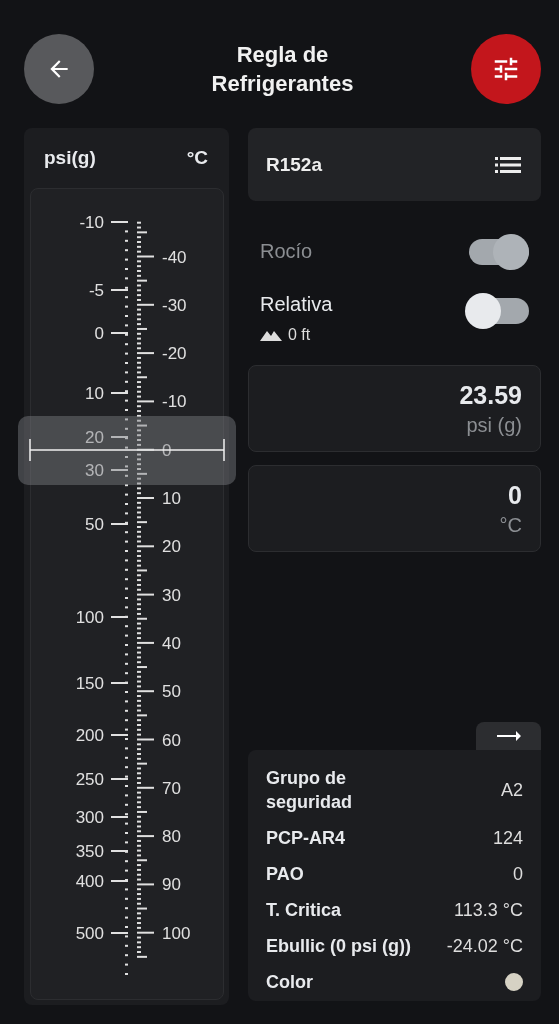 The width and height of the screenshot is (559, 1024). What do you see at coordinates (171, 643) in the screenshot?
I see `temperature-tick-label: 40` at bounding box center [171, 643].